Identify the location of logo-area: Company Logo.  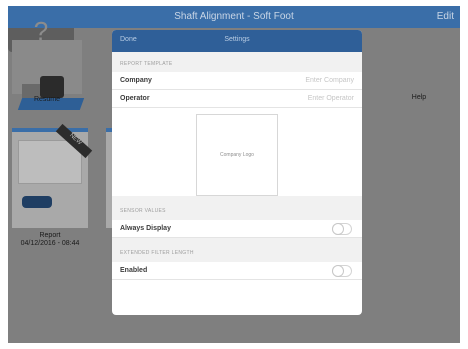
(237, 152).